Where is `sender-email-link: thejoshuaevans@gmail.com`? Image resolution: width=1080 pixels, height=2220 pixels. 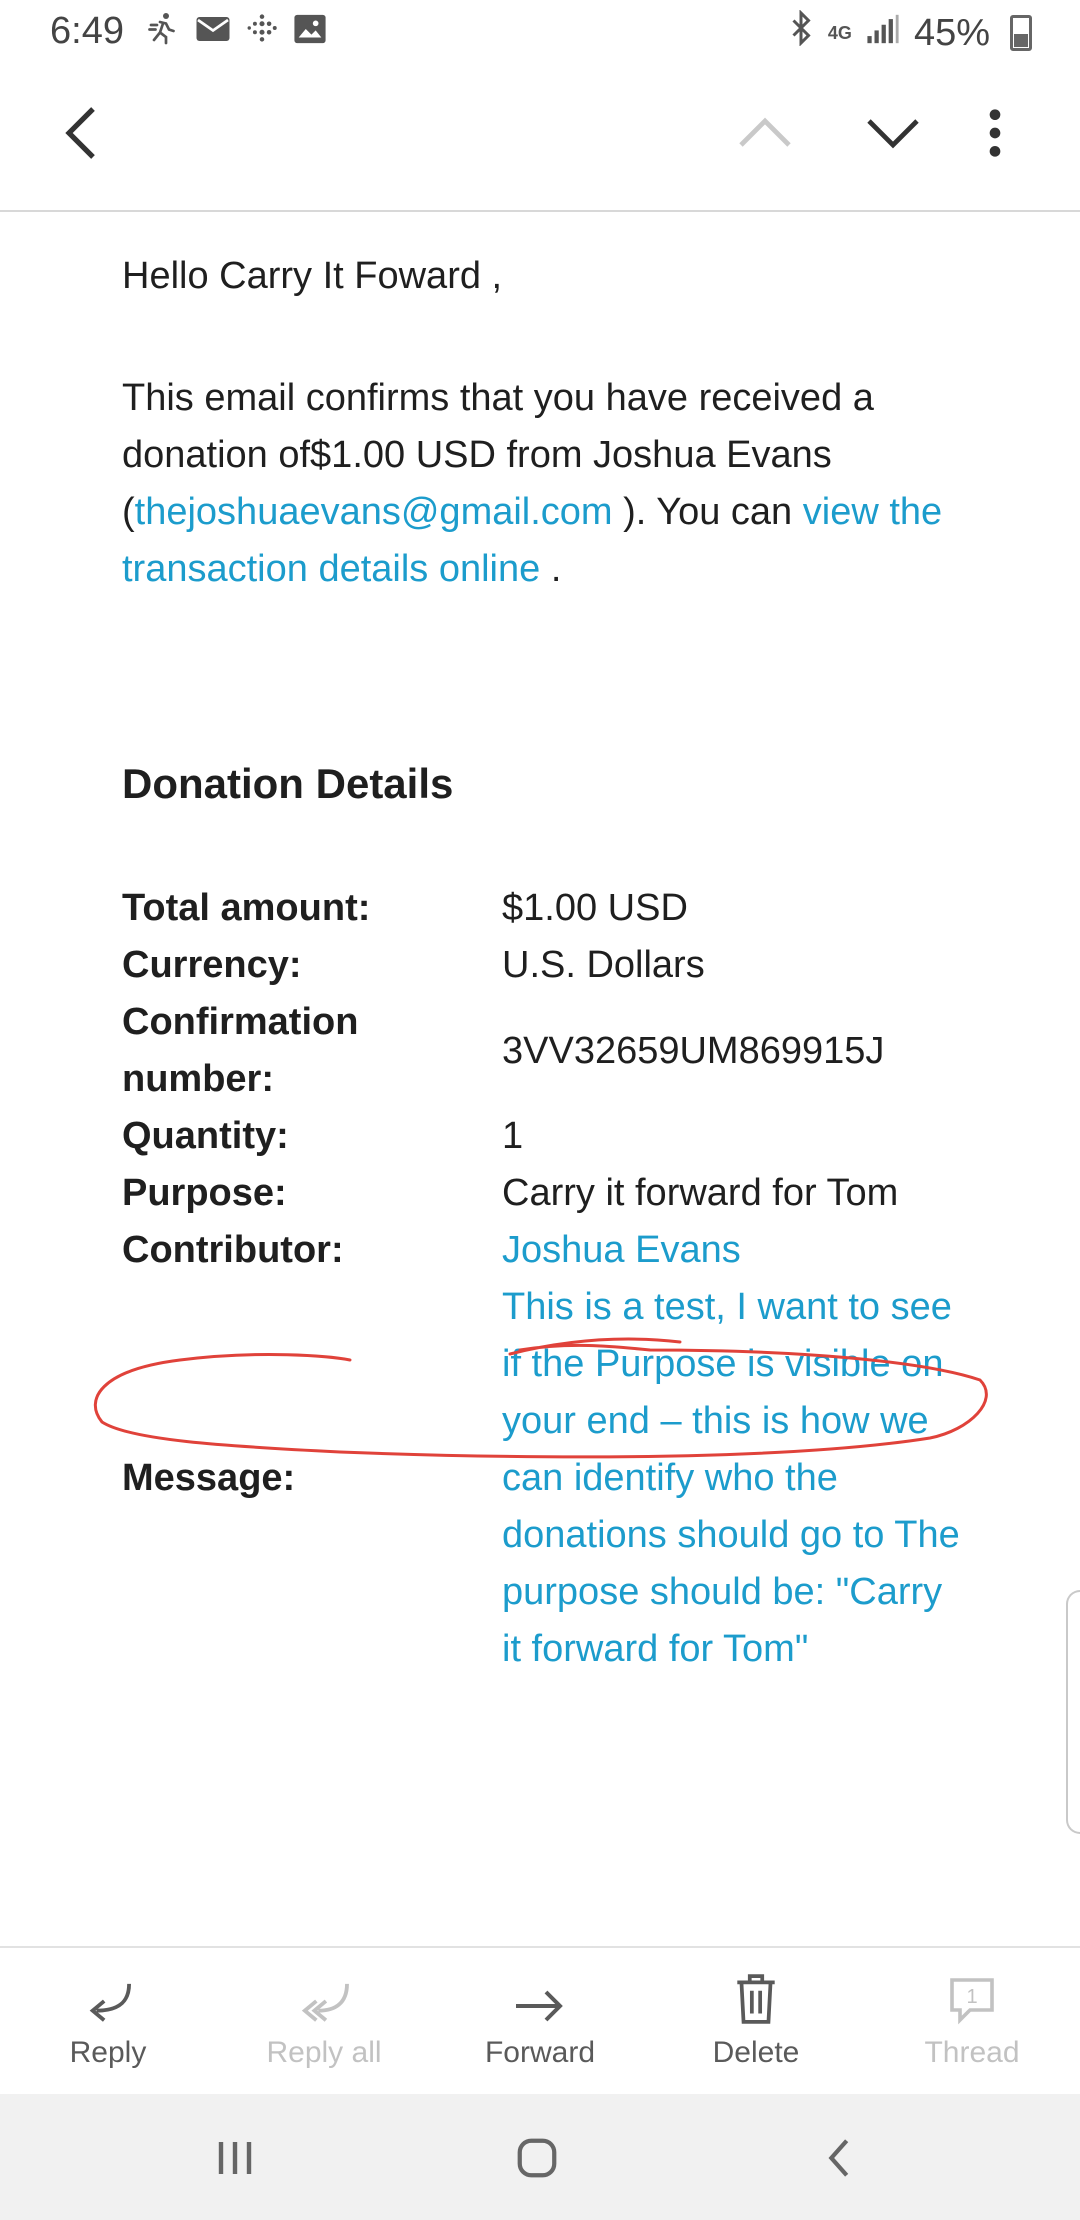
sender-email-link: thejoshuaevans@gmail.com is located at coordinates (374, 512).